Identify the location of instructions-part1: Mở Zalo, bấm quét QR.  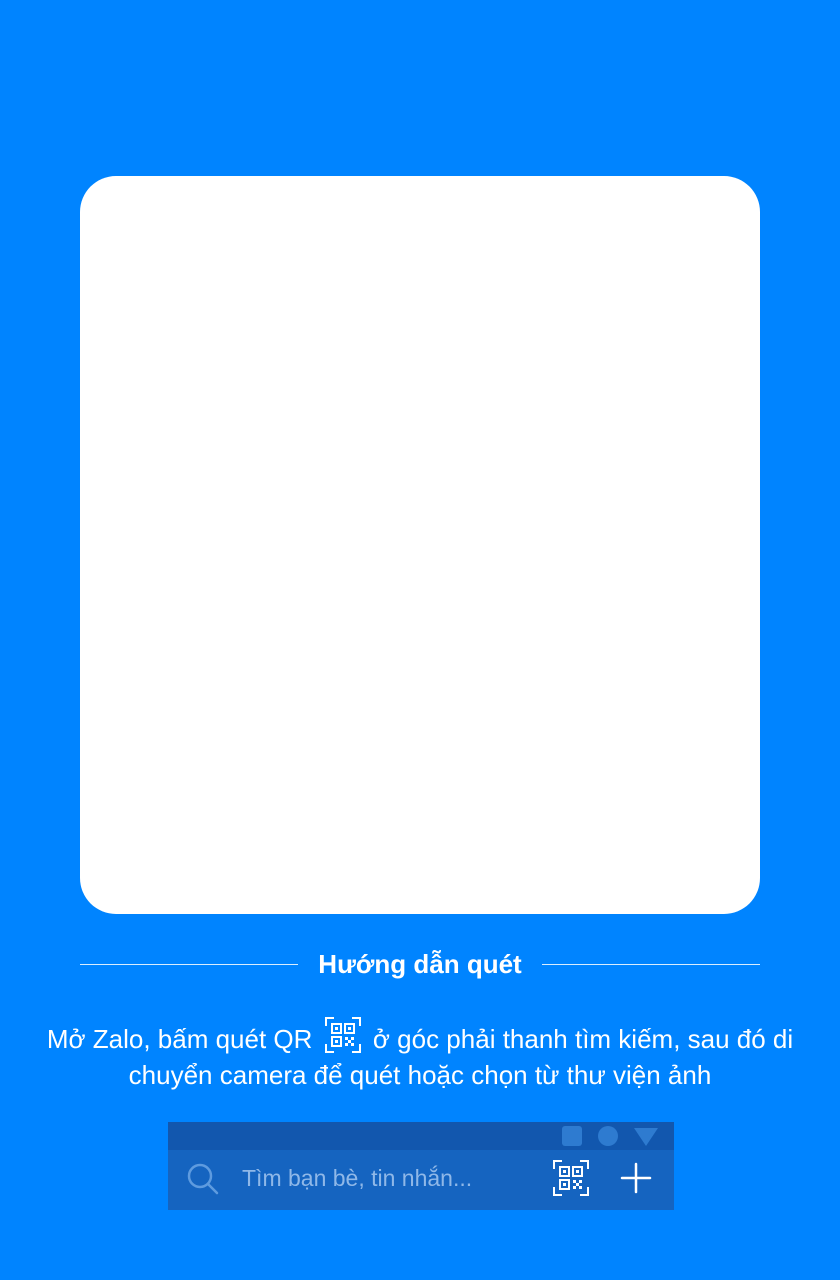
(179, 1039).